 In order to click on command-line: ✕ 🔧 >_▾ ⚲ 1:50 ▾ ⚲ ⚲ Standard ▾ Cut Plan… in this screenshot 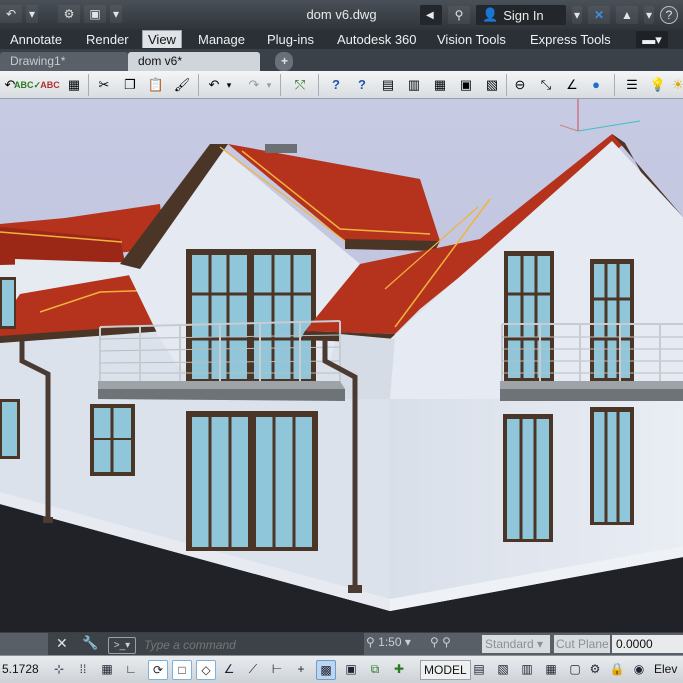, I will do `click(341, 644)`.